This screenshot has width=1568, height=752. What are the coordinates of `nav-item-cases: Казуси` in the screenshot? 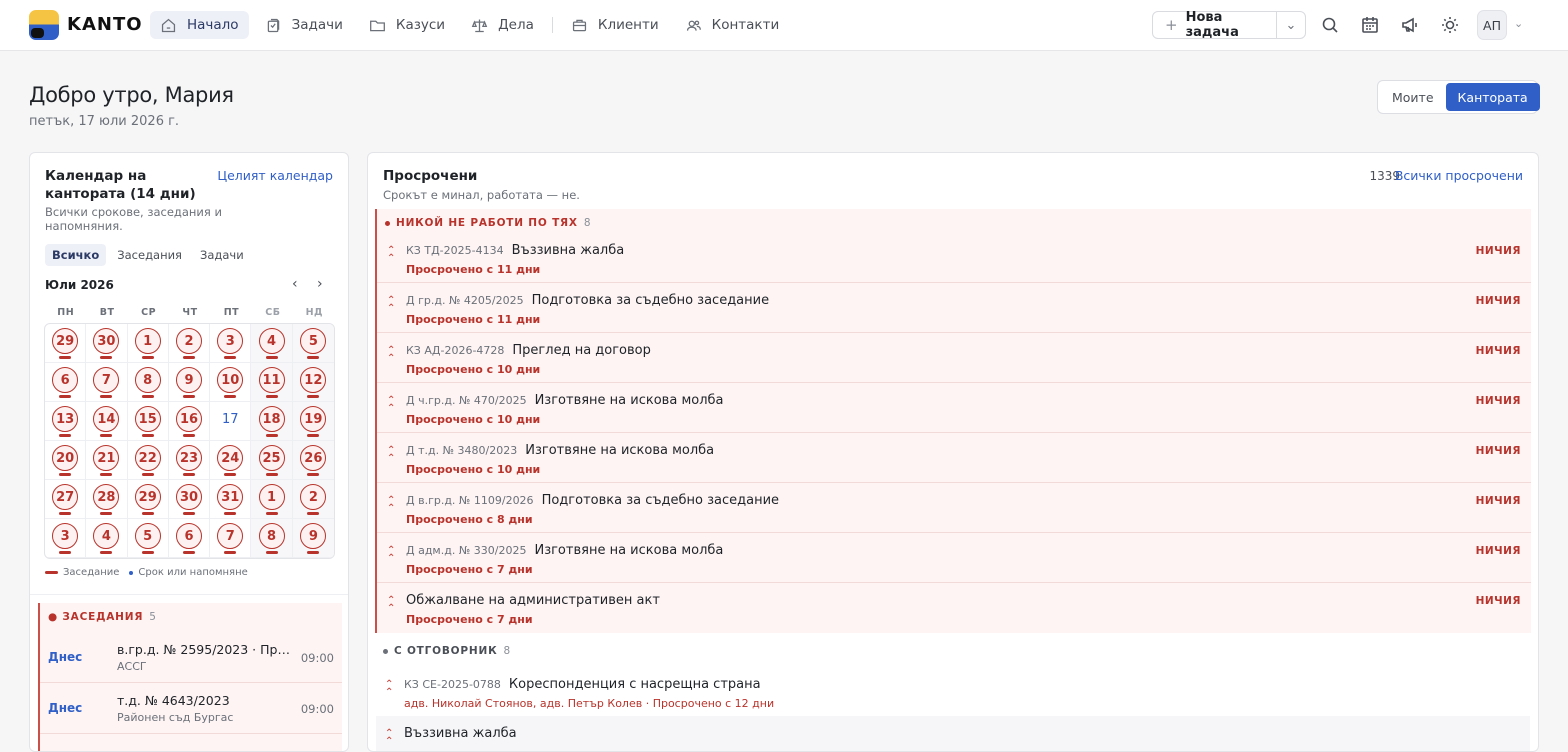 It's located at (407, 25).